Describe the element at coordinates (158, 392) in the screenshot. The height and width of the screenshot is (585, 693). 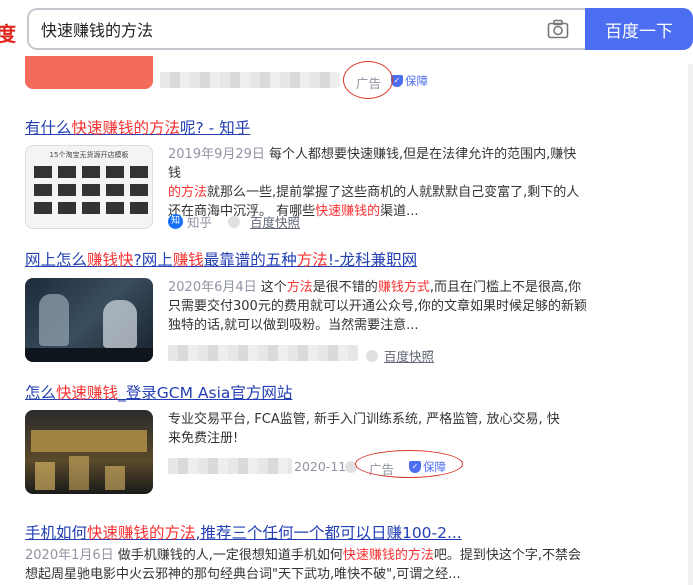
I see `result-title-3: 怎么快速赚钱_登录GCM Asia官方网站` at that location.